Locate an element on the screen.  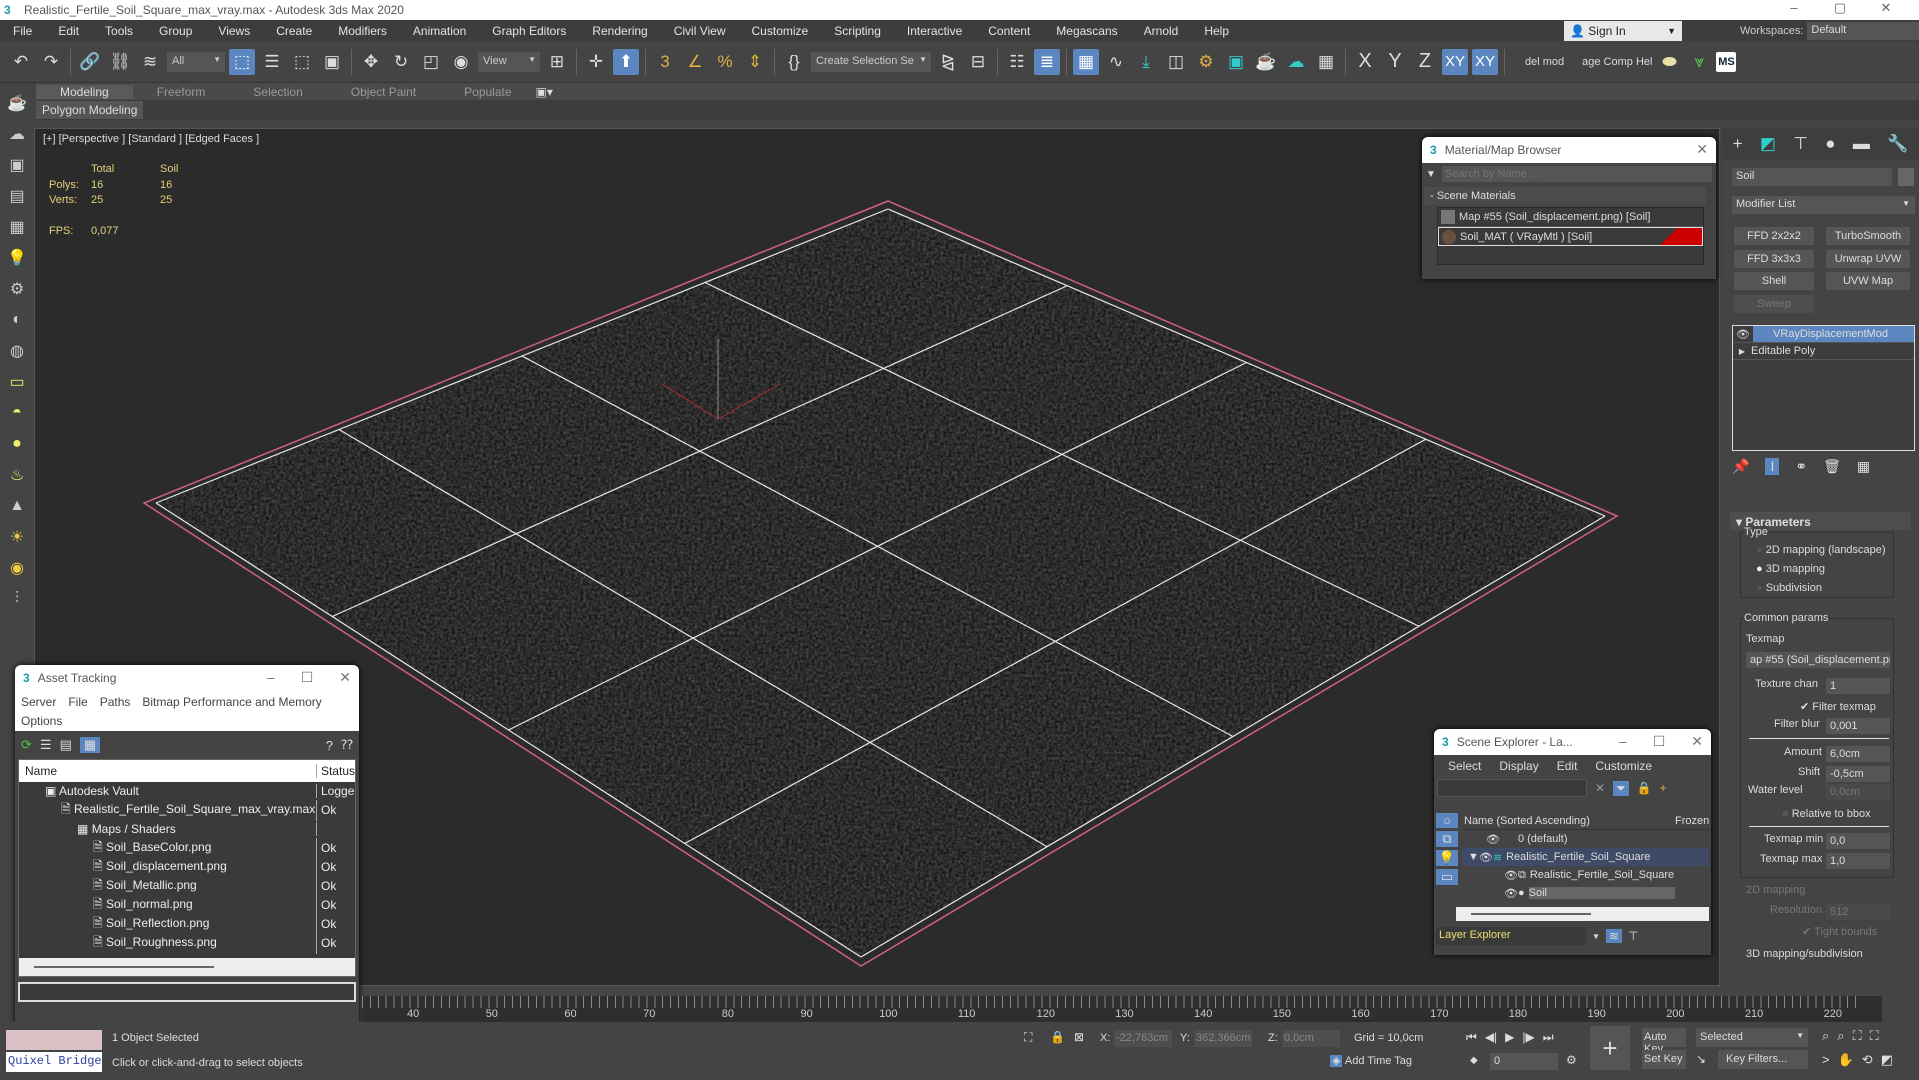
display-geometry-icon: ○ is located at coordinates (1447, 820).